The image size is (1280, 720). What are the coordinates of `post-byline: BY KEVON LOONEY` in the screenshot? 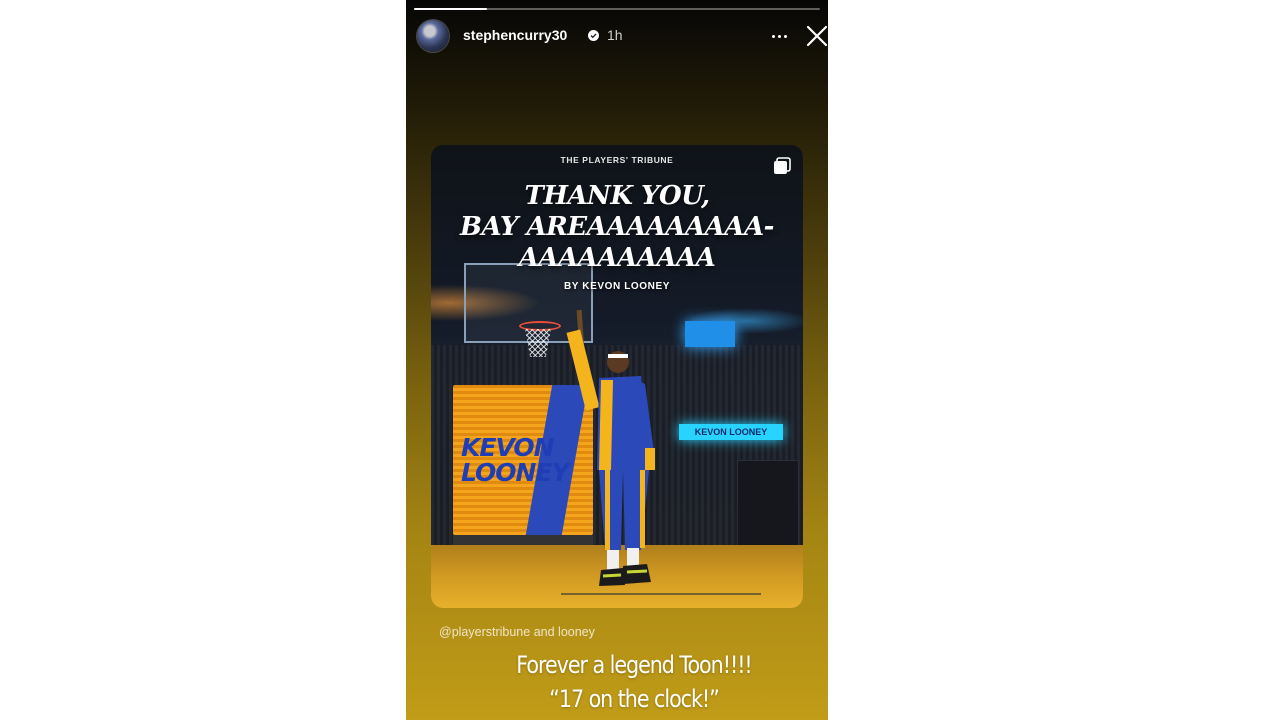 It's located at (617, 286).